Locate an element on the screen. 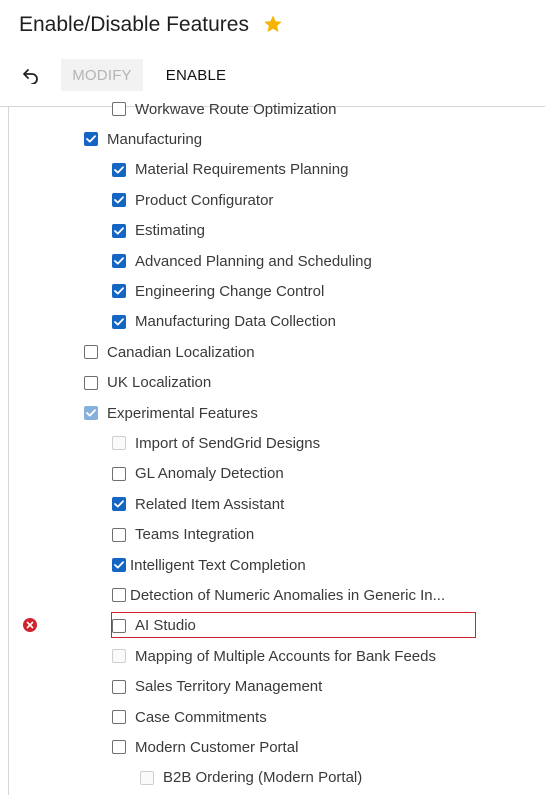 Image resolution: width=545 pixels, height=795 pixels. feature-row: GL Anomaly Detection is located at coordinates (198, 474).